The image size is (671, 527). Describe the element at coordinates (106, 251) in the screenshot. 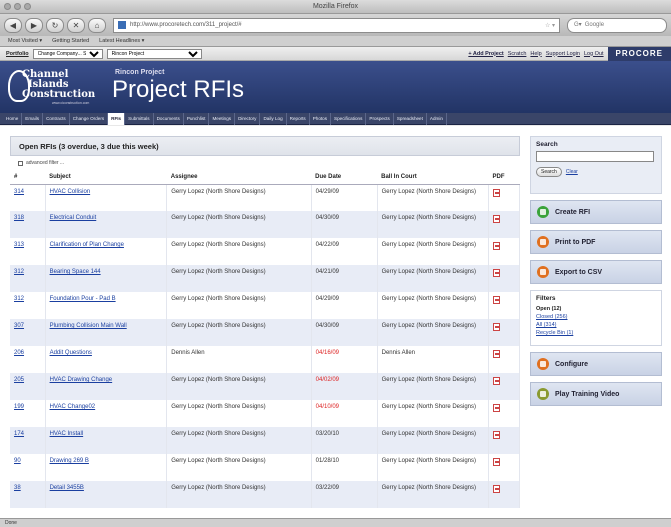

I see `rfi-subject-link: Clarification of Plan Change` at that location.